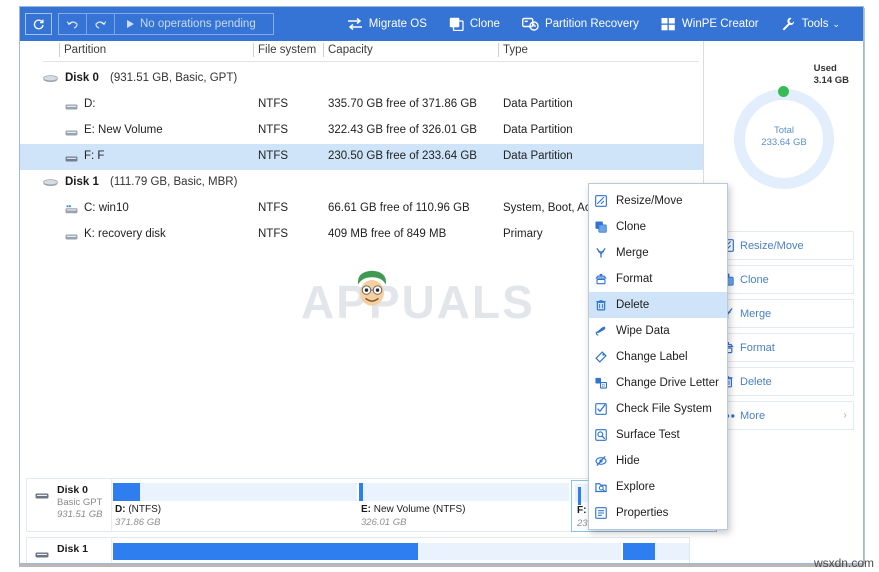  I want to click on disk-map-segment-c, so click(367, 551).